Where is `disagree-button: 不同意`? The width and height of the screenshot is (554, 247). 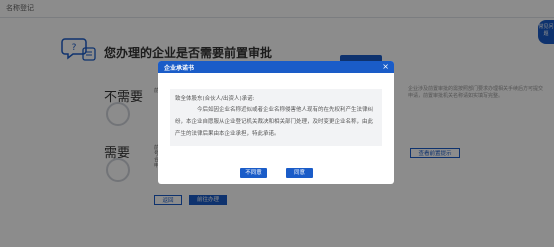 disagree-button: 不同意 is located at coordinates (253, 173).